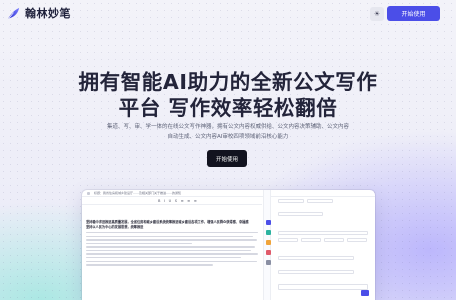 The height and width of the screenshot is (300, 456). What do you see at coordinates (228, 15) in the screenshot?
I see `top-navbar: 翰林妙笔 ☀ 开始使用` at bounding box center [228, 15].